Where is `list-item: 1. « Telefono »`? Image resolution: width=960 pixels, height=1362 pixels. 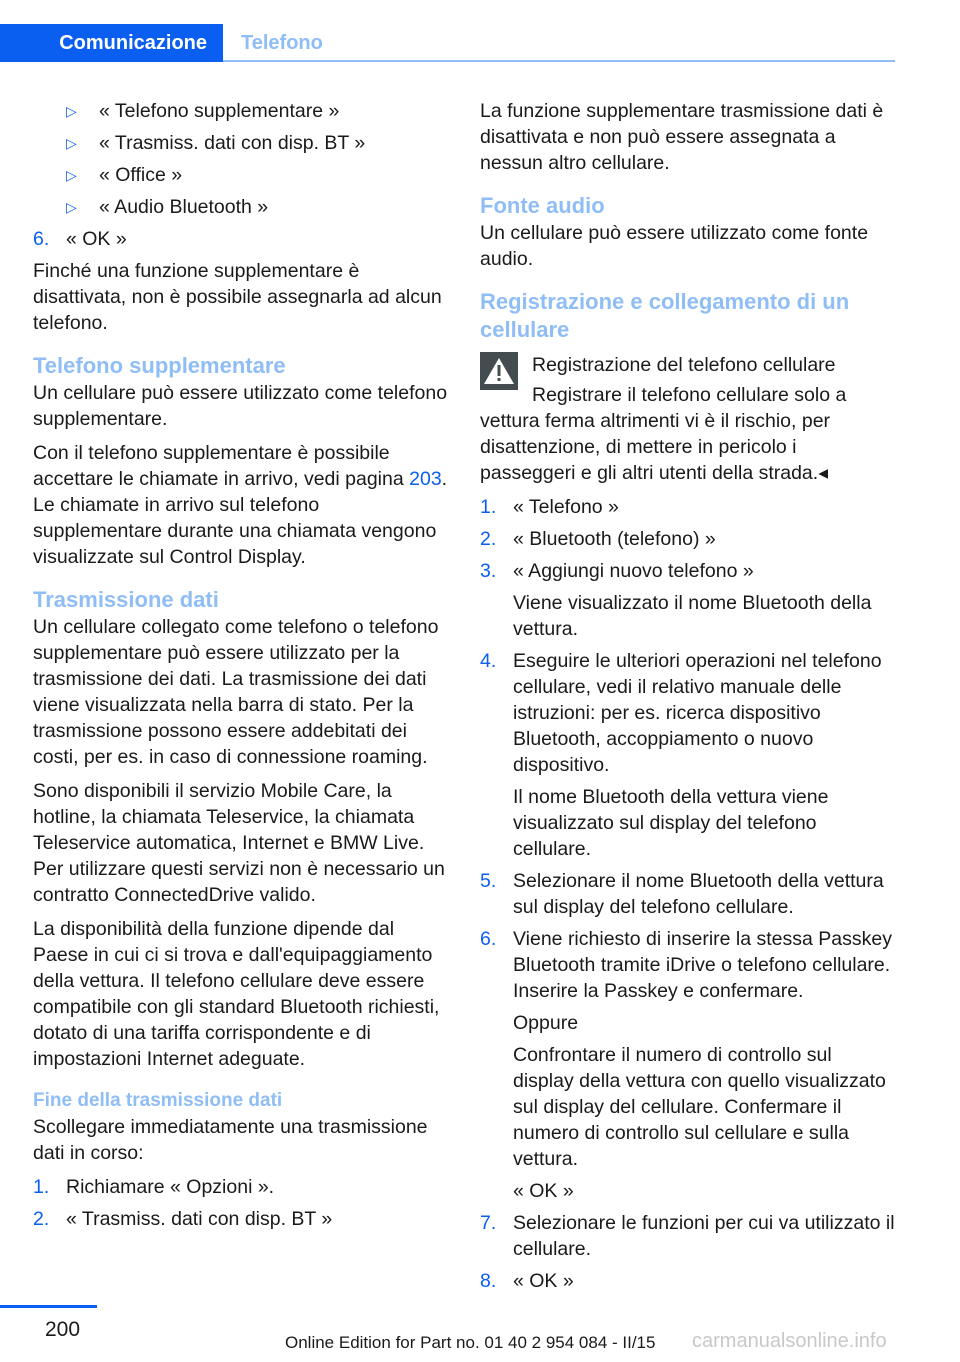 list-item: 1. « Telefono » is located at coordinates (549, 507).